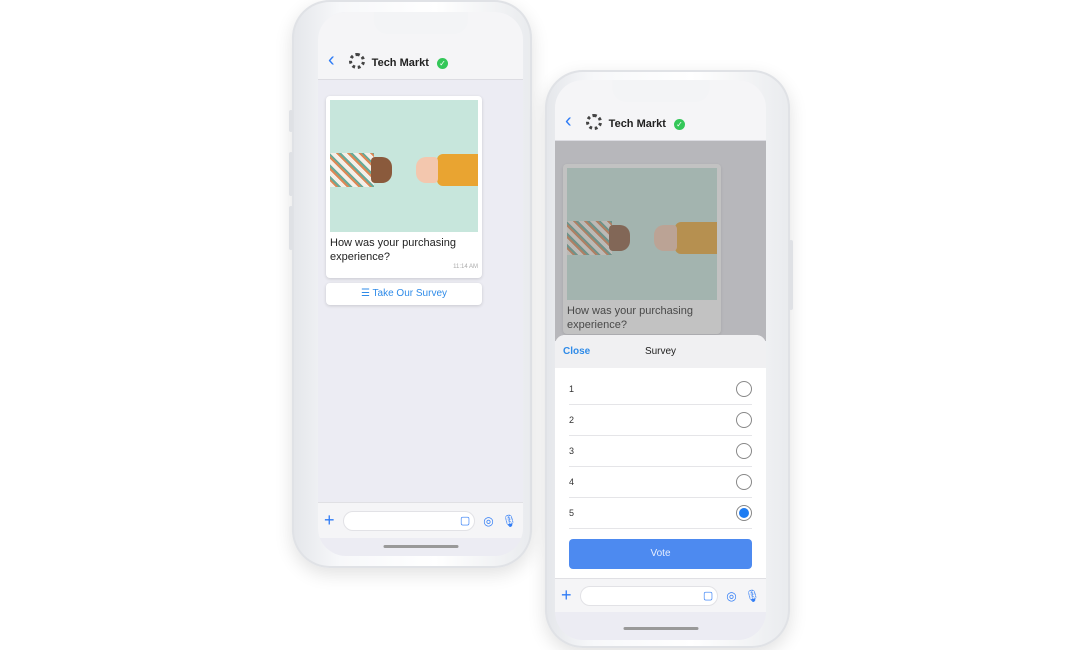  I want to click on take-survey-button: ☰ Take Our Survey, so click(404, 294).